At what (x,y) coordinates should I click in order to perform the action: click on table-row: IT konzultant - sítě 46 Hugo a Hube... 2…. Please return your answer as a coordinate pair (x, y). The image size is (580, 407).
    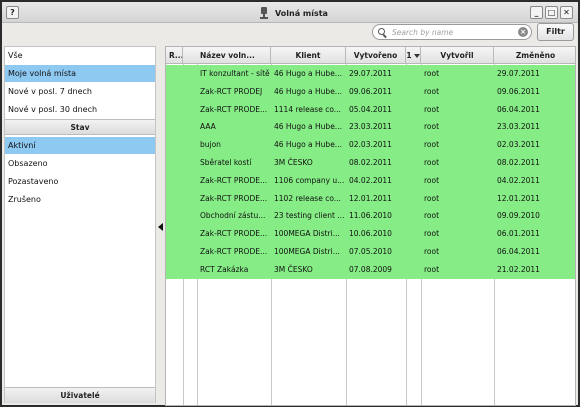
    Looking at the image, I should click on (370, 74).